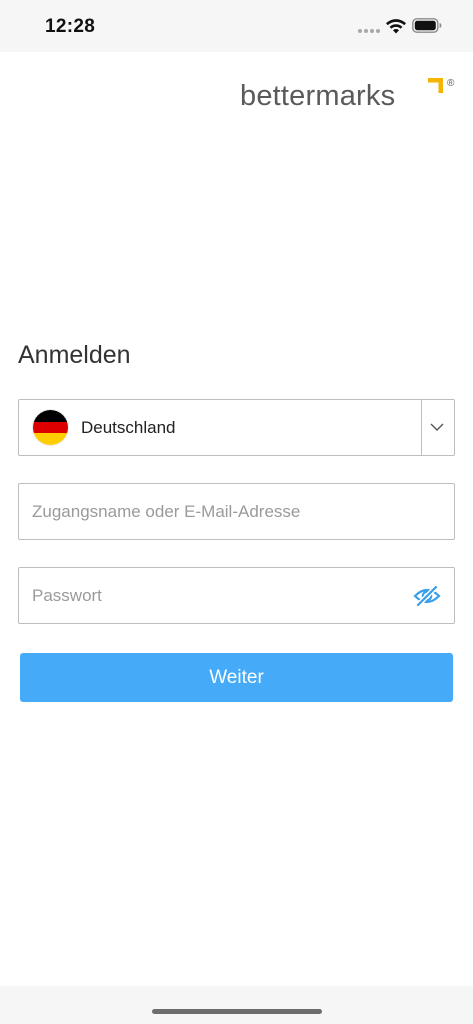 Image resolution: width=473 pixels, height=1024 pixels. What do you see at coordinates (396, 26) in the screenshot?
I see `wifi-icon` at bounding box center [396, 26].